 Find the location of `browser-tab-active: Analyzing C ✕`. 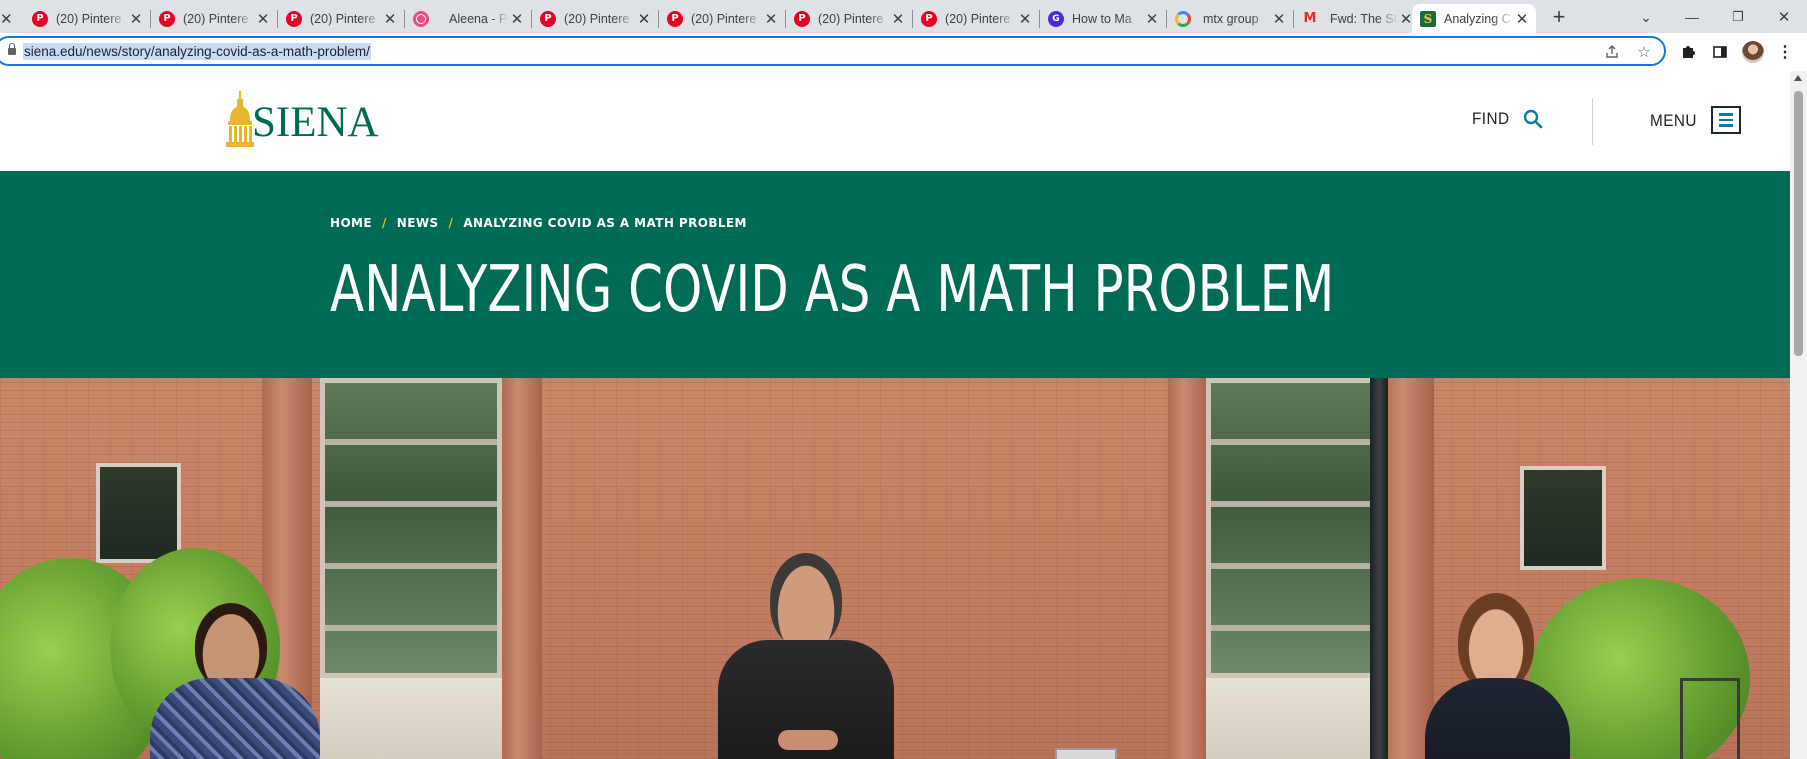

browser-tab-active: Analyzing C ✕ is located at coordinates (1474, 18).